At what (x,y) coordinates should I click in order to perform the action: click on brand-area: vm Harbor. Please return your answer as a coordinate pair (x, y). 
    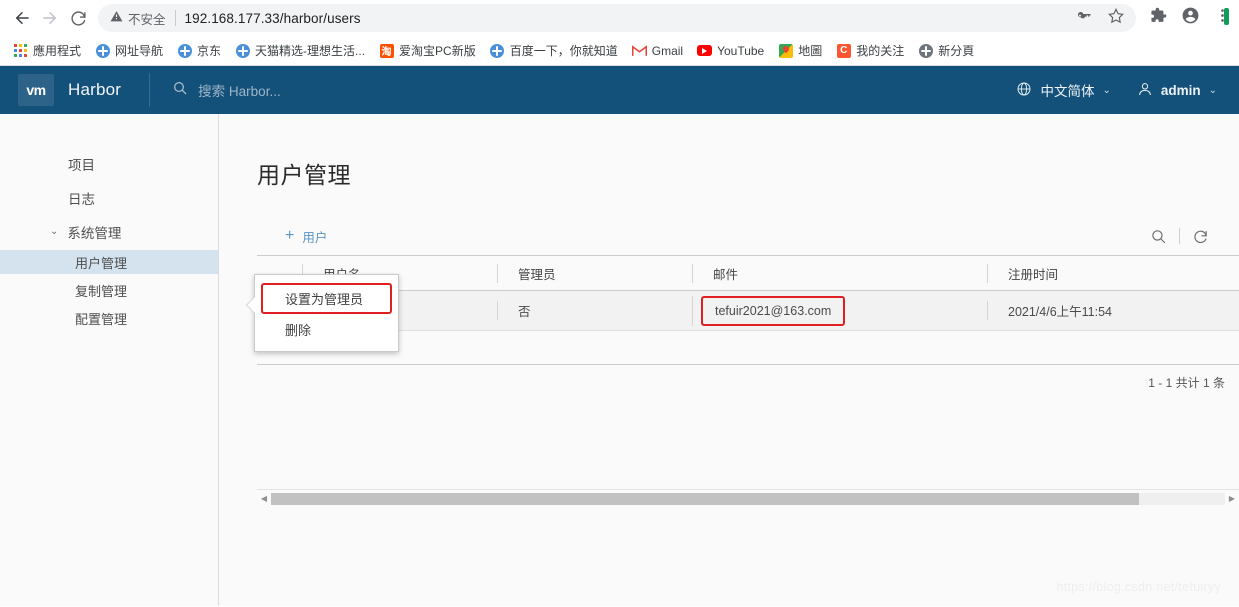
    Looking at the image, I should click on (60, 90).